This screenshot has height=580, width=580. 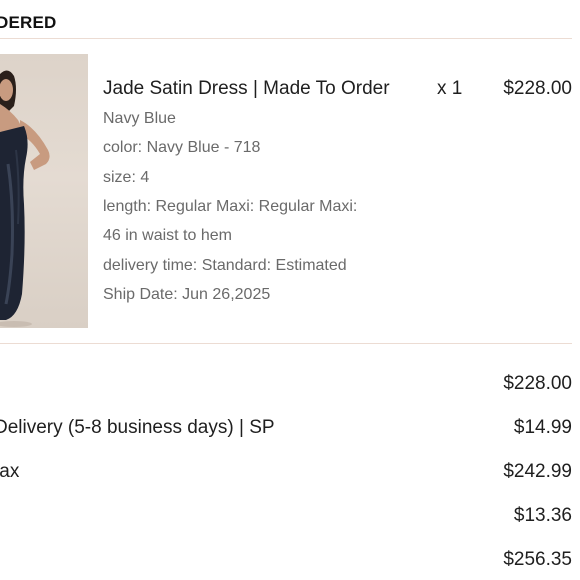 I want to click on order-total-value: $256.35, so click(x=537, y=559).